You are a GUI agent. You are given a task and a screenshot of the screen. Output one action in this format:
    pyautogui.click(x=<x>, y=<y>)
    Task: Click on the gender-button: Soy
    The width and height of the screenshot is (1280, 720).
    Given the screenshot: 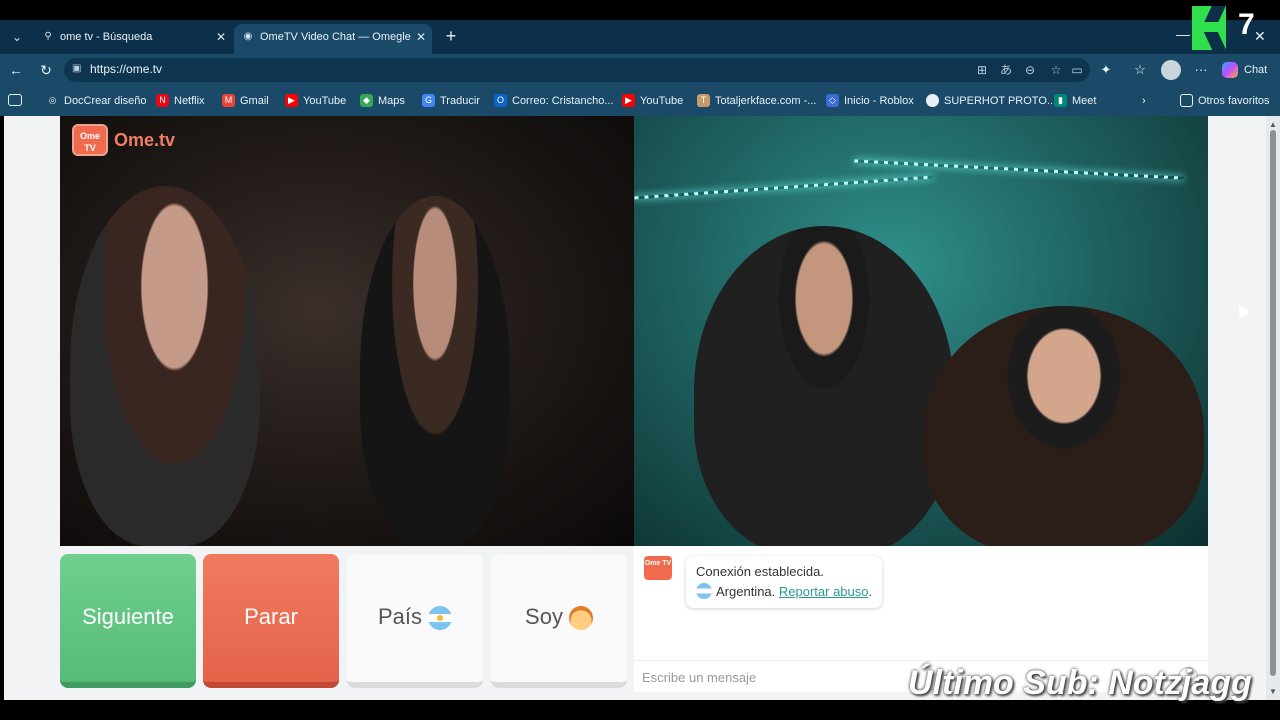 What is the action you would take?
    pyautogui.click(x=559, y=621)
    